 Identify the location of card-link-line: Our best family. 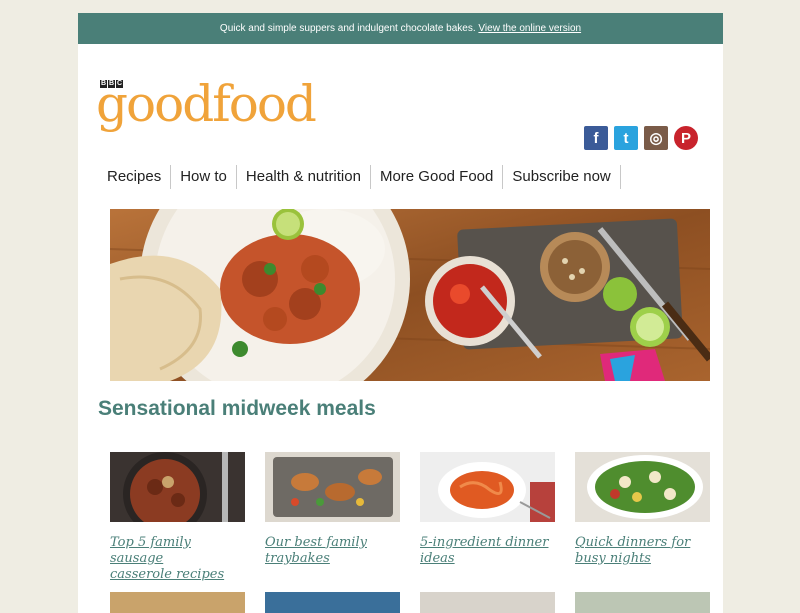
(316, 542).